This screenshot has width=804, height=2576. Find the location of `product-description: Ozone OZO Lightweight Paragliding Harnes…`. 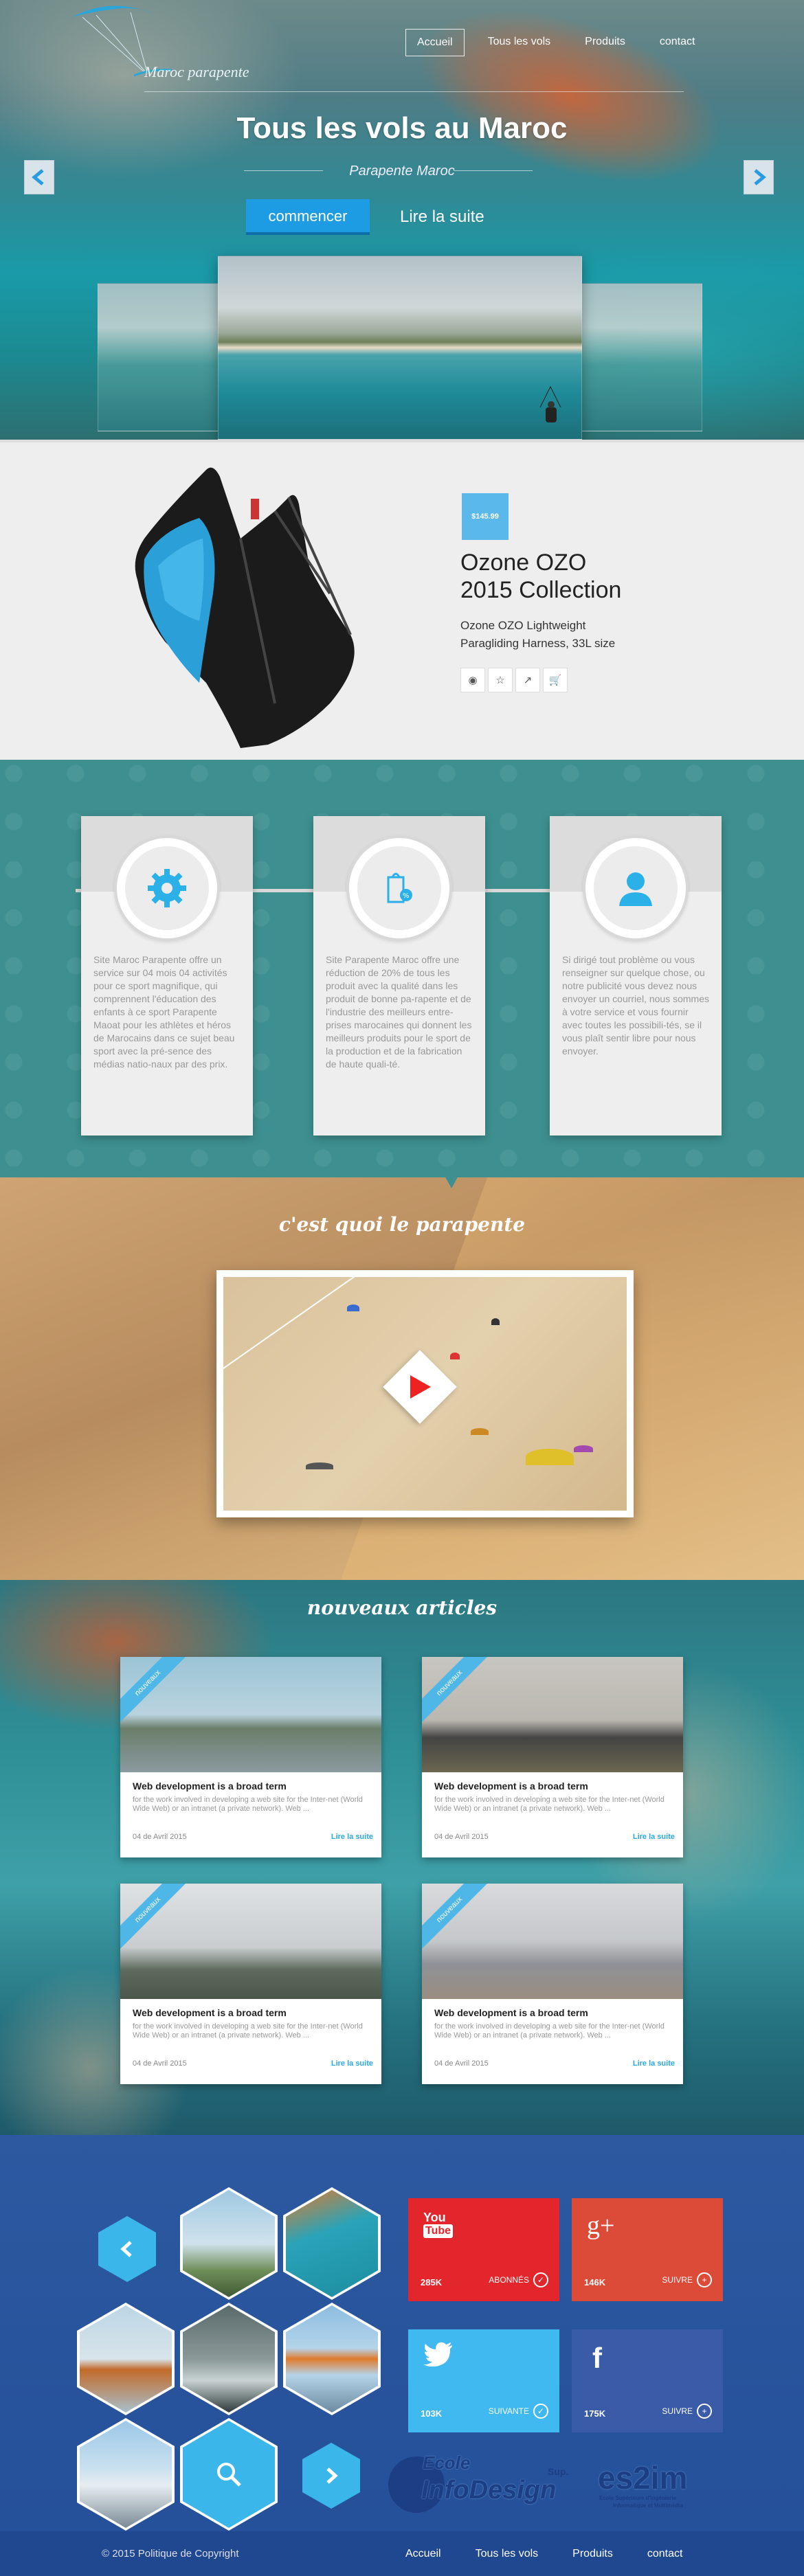

product-description: Ozone OZO Lightweight Paragliding Harnes… is located at coordinates (538, 634).